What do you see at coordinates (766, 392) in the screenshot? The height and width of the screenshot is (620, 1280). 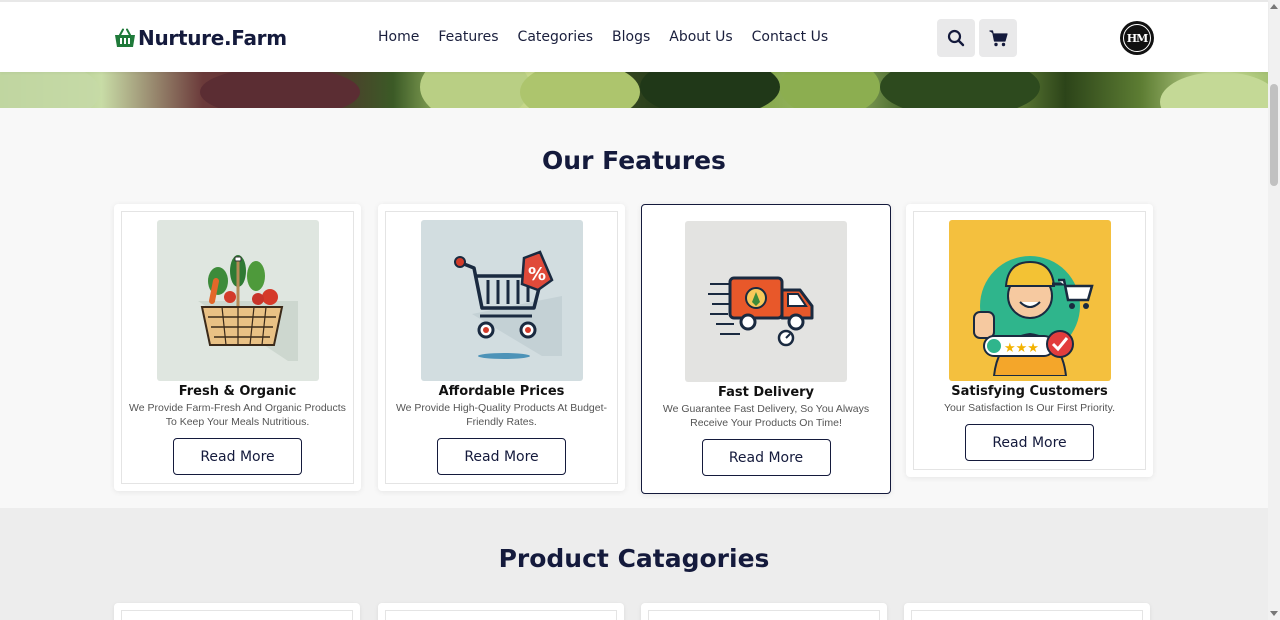 I see `card-title: Fast Delivery` at bounding box center [766, 392].